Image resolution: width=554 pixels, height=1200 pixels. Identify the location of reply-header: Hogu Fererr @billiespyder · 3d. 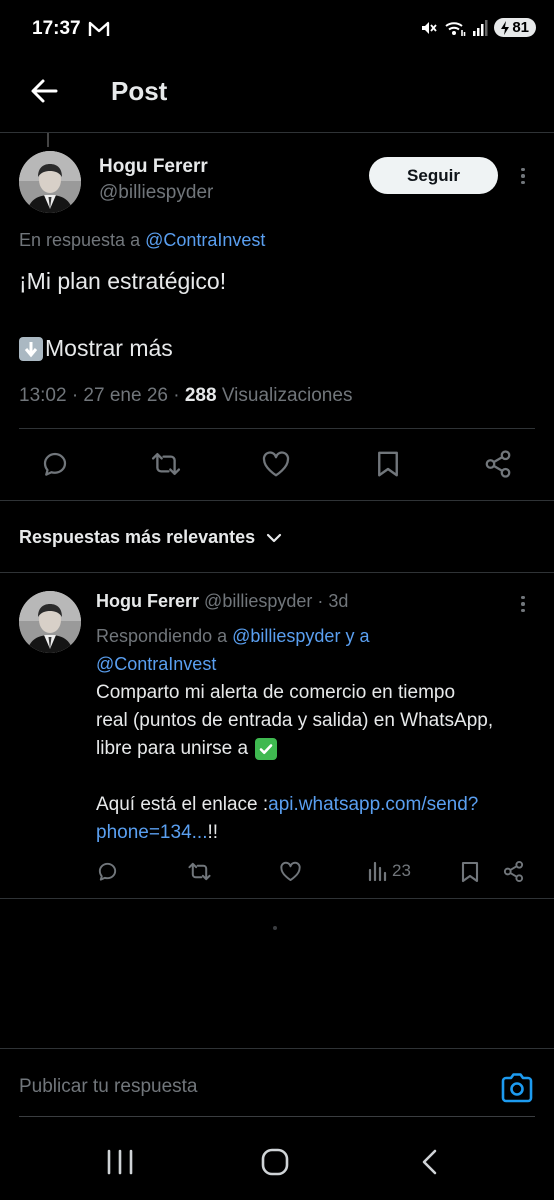
(222, 601).